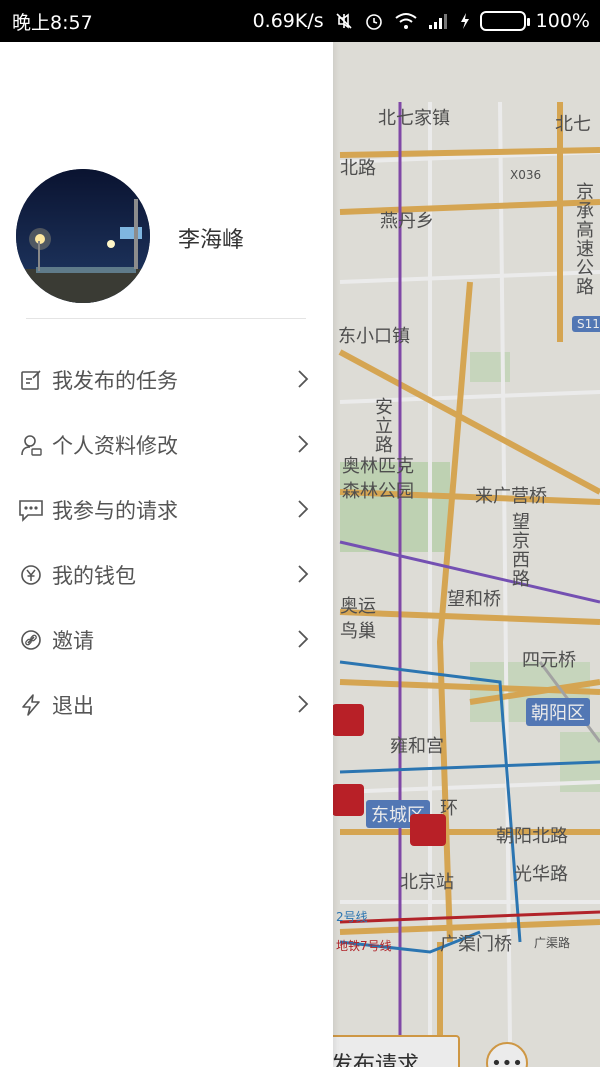 This screenshot has width=600, height=1067. What do you see at coordinates (504, 21) in the screenshot?
I see `battery-icon` at bounding box center [504, 21].